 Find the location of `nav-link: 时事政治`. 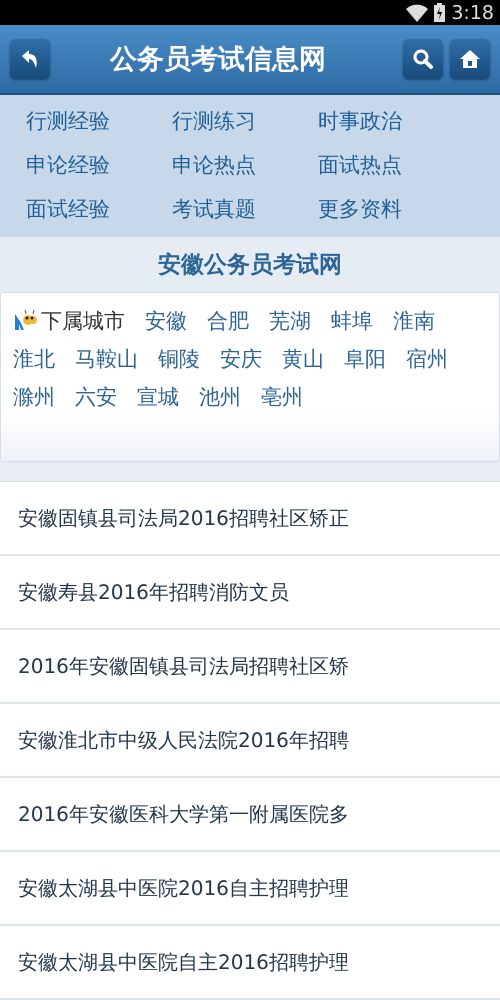

nav-link: 时事政治 is located at coordinates (391, 121).